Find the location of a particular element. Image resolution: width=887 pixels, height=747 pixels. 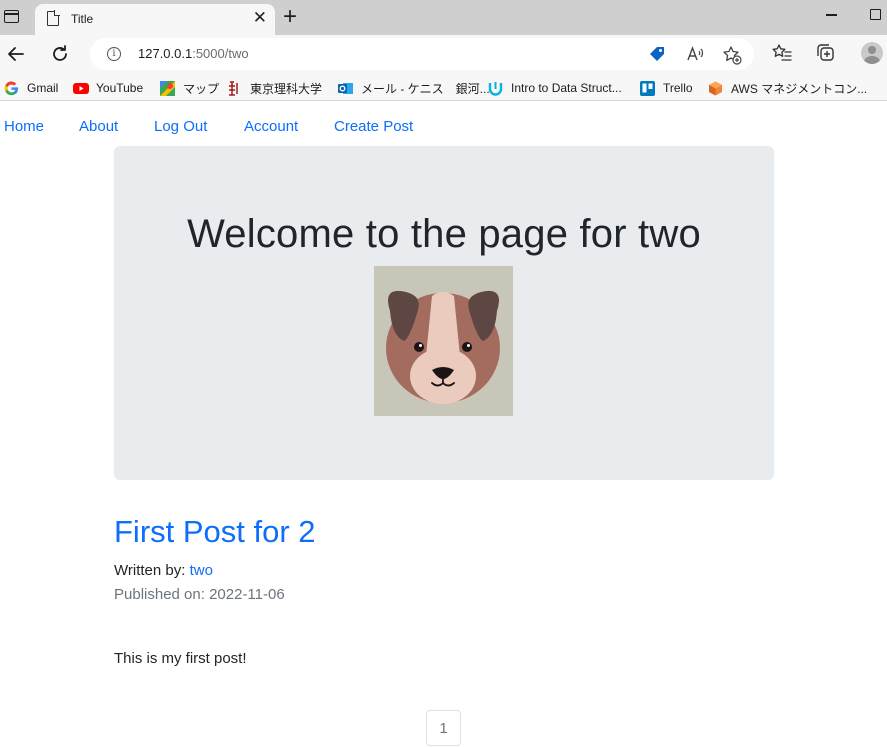

browser-tab: Title ✕ is located at coordinates (155, 19).